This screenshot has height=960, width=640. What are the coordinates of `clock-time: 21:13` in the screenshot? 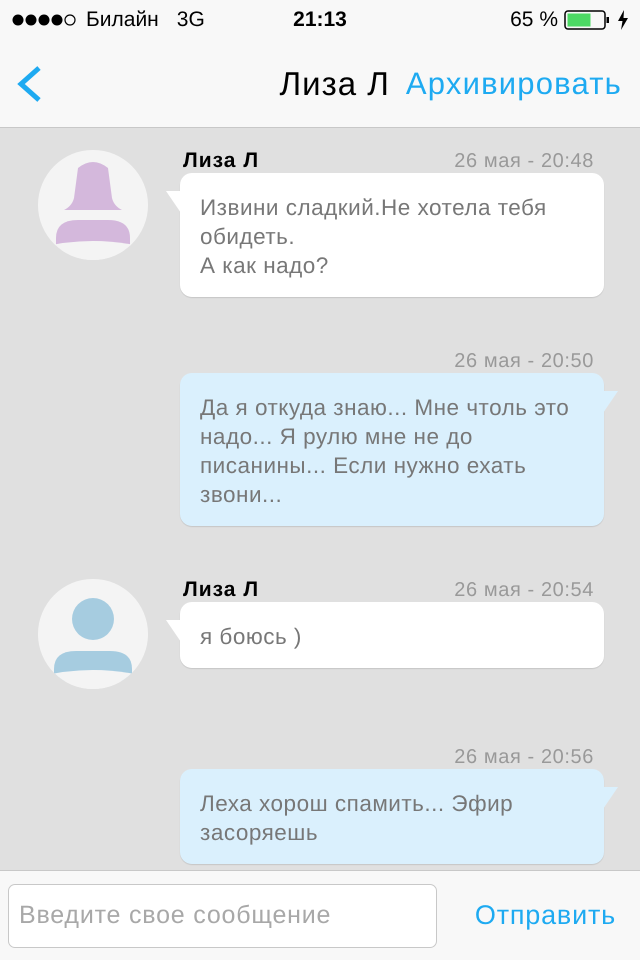 It's located at (320, 19).